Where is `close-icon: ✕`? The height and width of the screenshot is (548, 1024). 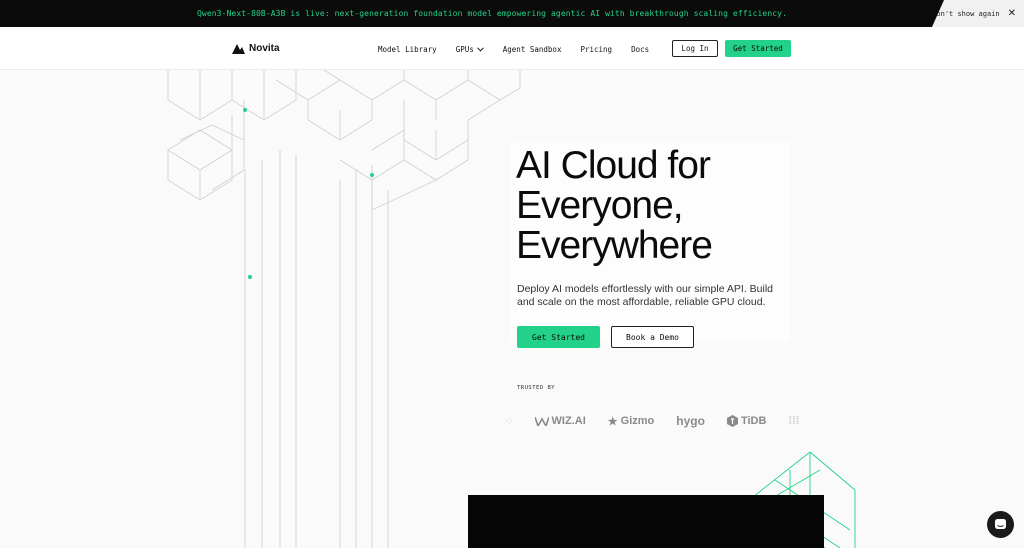
close-icon: ✕ is located at coordinates (1012, 13).